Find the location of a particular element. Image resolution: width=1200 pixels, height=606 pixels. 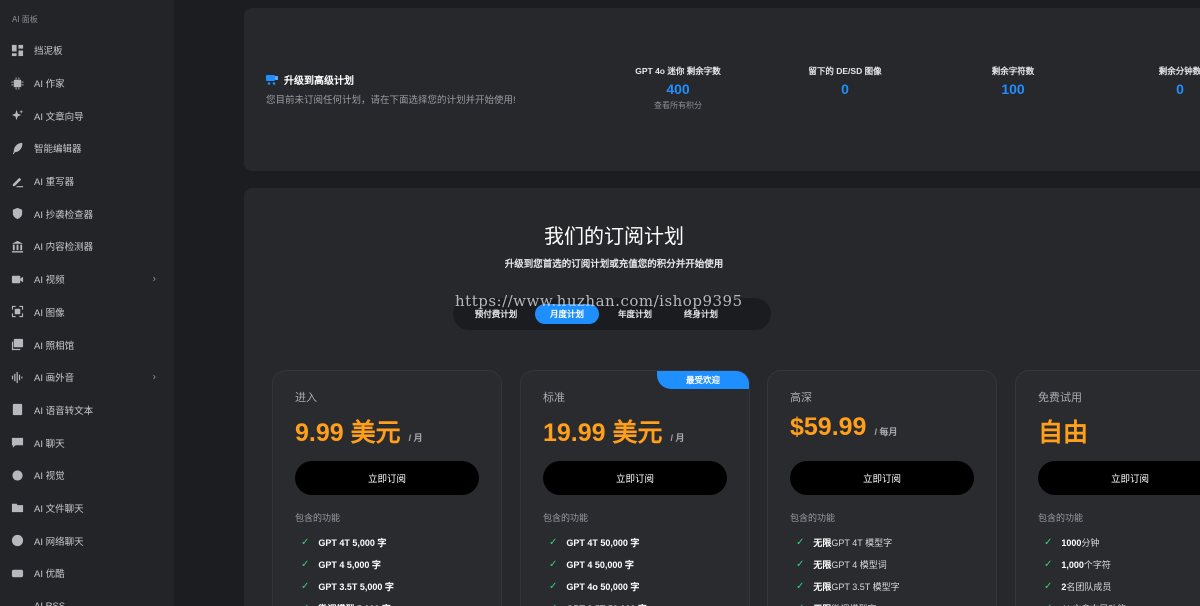

feature-item: ✓ 微调模型 5,000 字 is located at coordinates (346, 604).